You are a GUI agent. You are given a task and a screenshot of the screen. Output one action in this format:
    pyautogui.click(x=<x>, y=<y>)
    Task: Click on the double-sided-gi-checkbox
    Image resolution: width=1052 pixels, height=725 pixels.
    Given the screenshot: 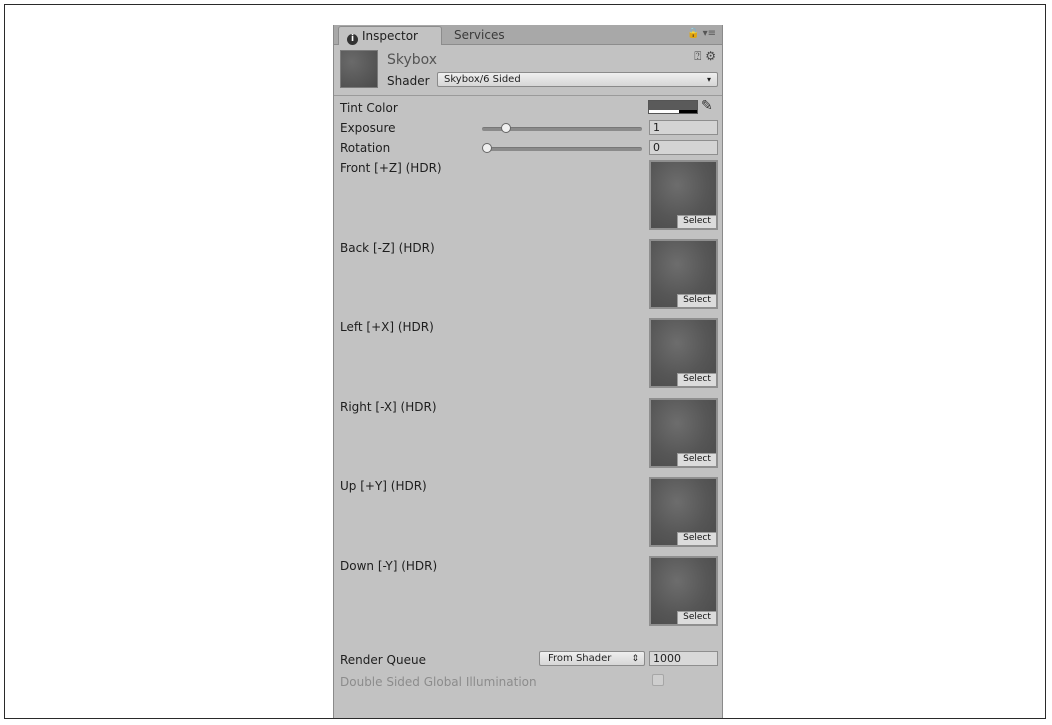 What is the action you would take?
    pyautogui.click(x=658, y=680)
    